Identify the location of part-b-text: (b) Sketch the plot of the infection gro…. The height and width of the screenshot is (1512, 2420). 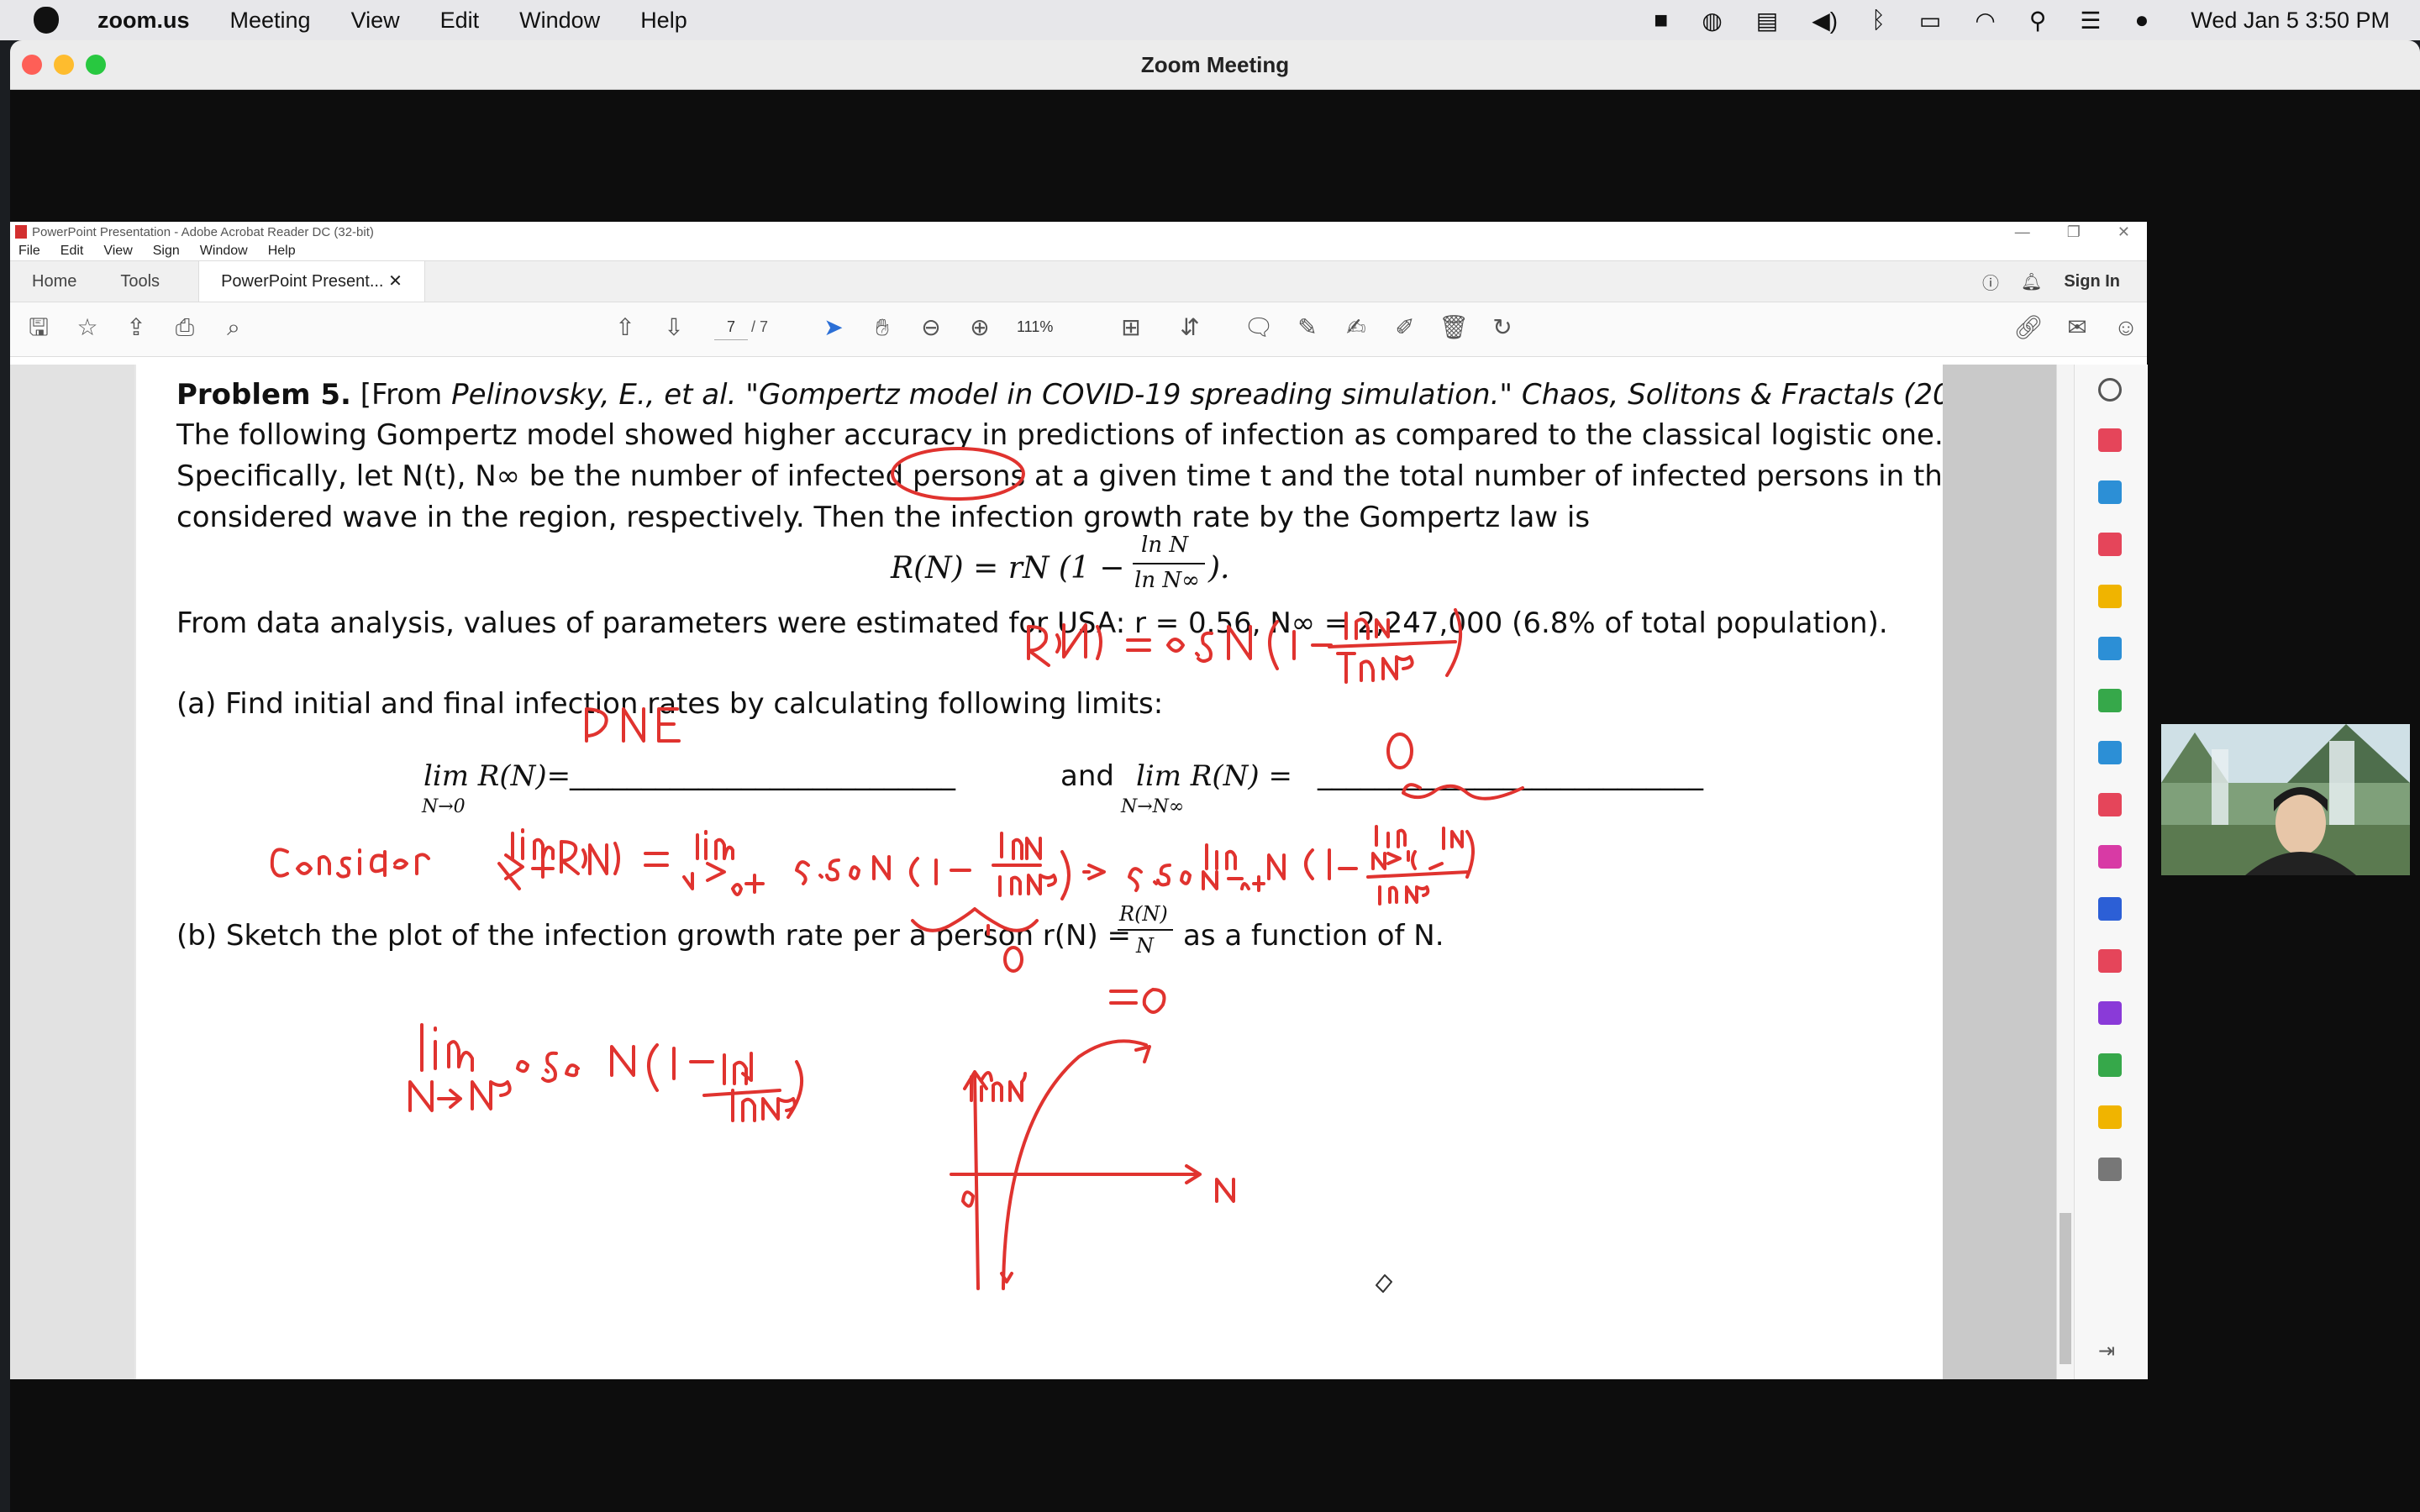
(654, 936).